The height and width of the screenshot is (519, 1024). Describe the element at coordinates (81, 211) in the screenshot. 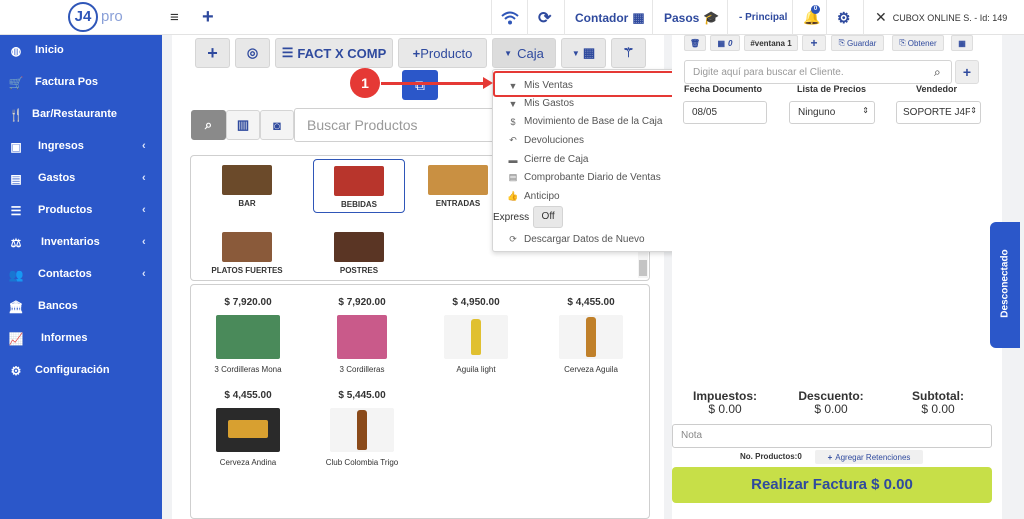

I see `sidebar-item-productos: ☰ Productos ‹` at that location.